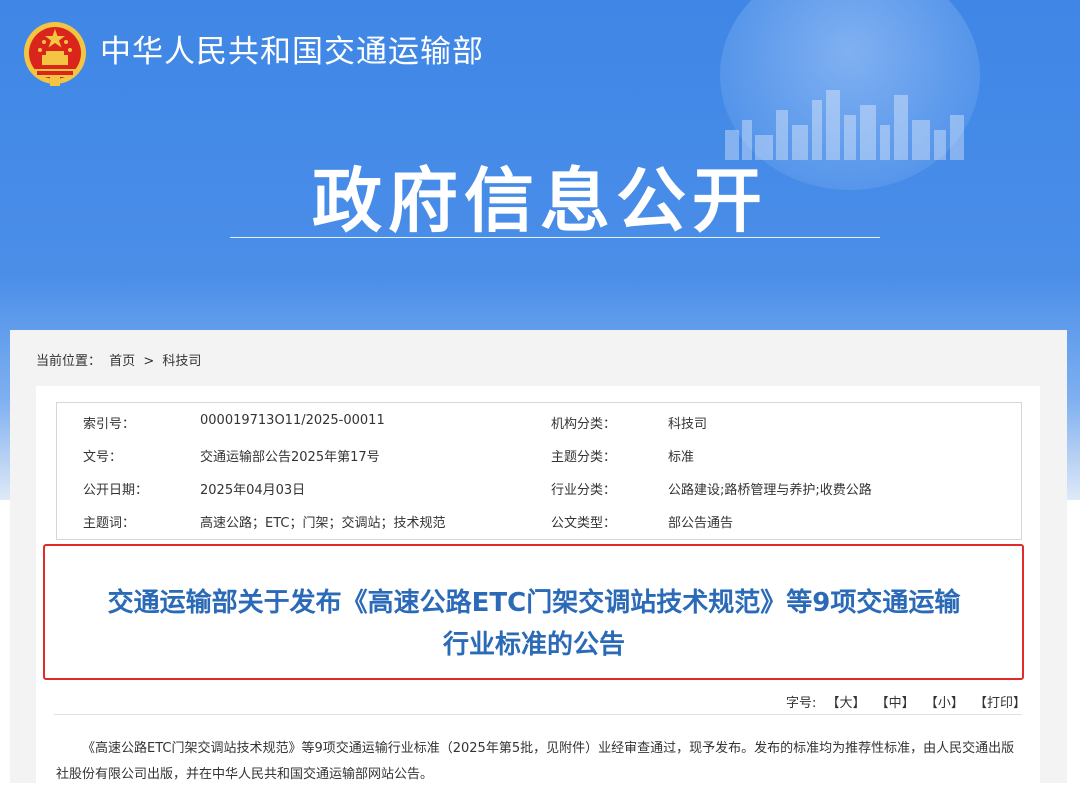 The width and height of the screenshot is (1080, 788). I want to click on metadata-value: 高速公路；ETC；门架；交调站；技术规范, so click(323, 523).